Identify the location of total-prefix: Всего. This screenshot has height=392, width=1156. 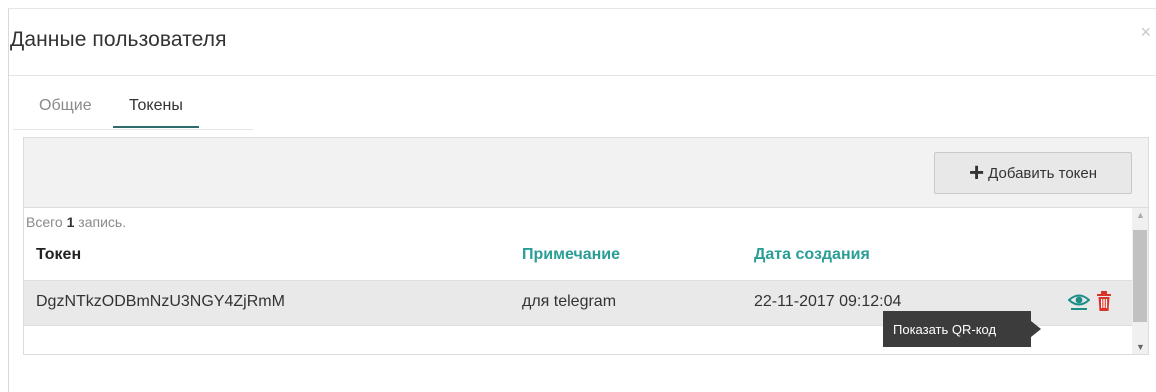
(44, 222).